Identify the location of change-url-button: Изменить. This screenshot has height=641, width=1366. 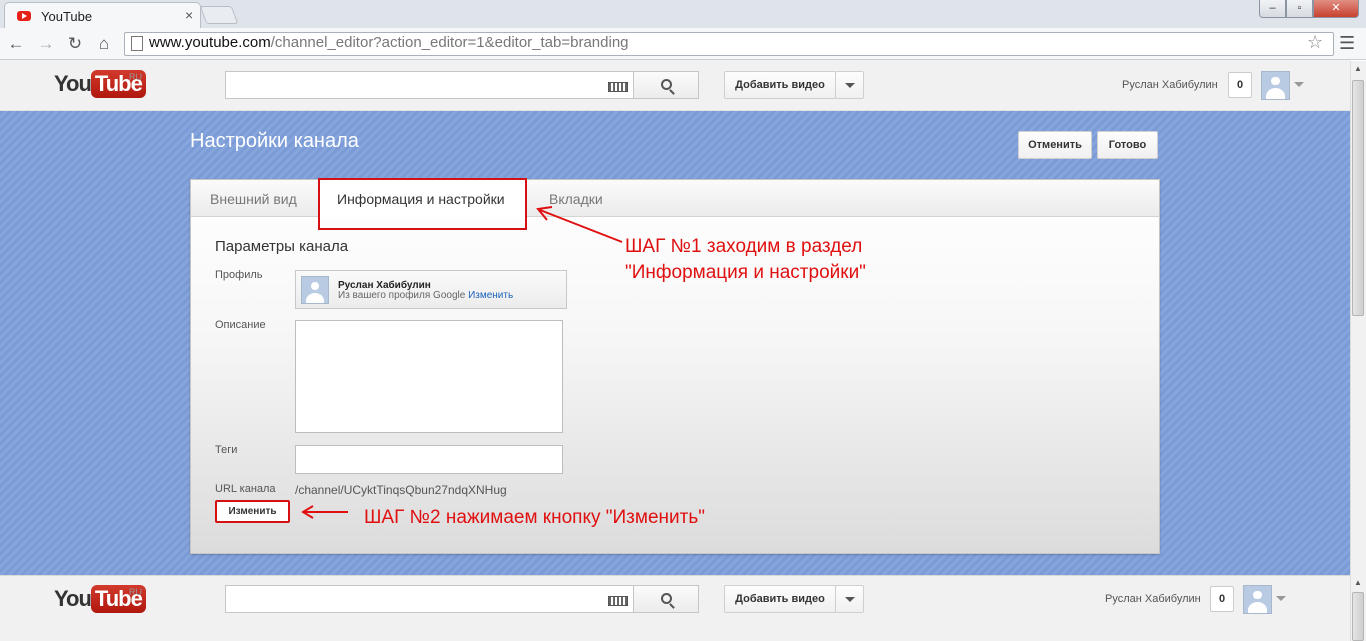
(252, 511).